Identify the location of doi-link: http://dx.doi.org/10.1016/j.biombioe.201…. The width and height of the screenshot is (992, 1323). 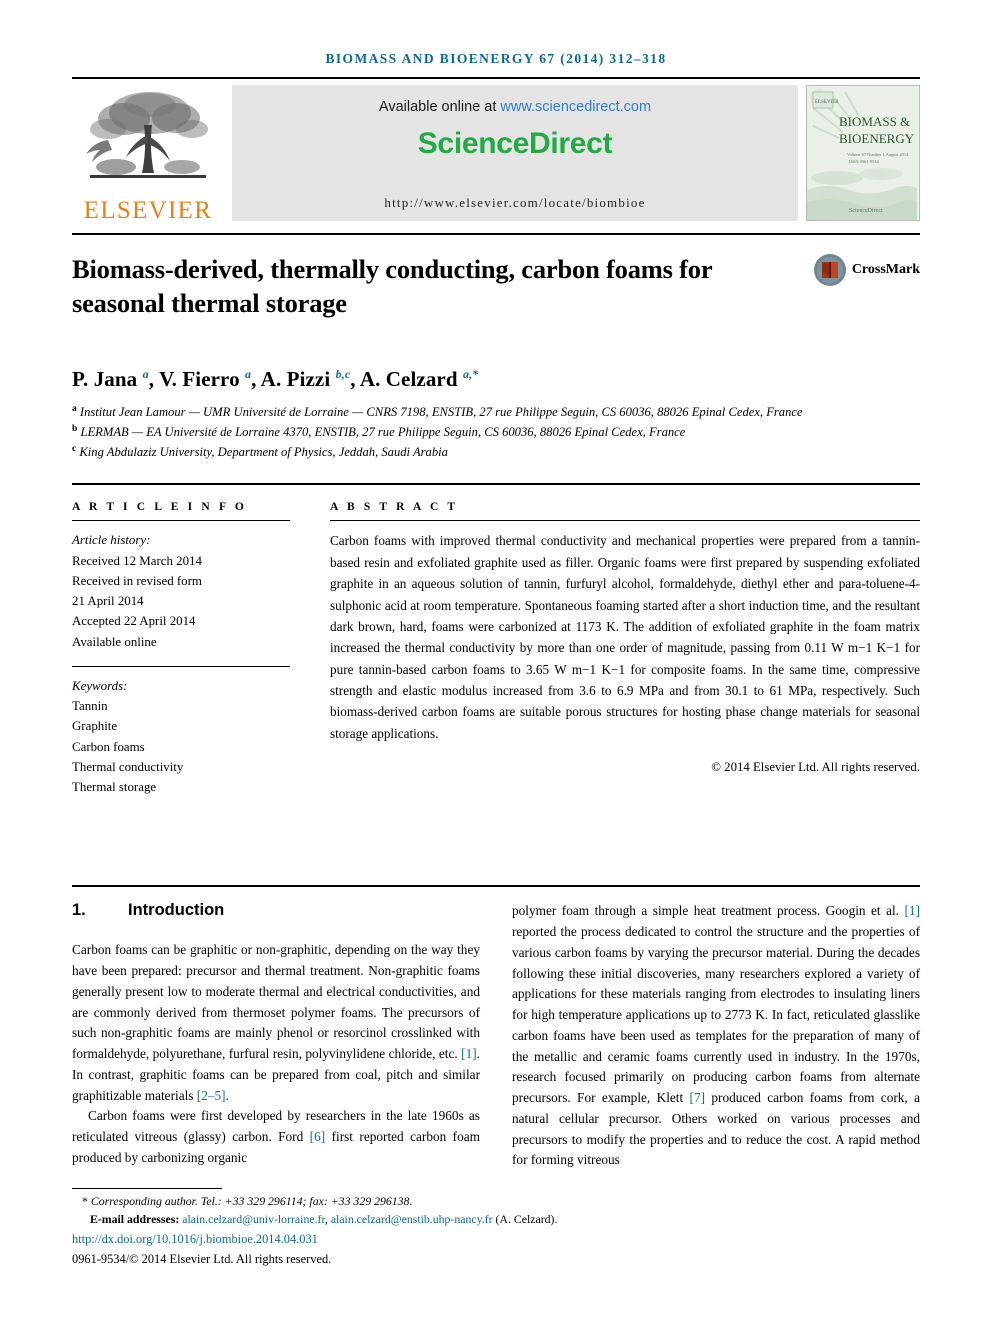
(496, 1239).